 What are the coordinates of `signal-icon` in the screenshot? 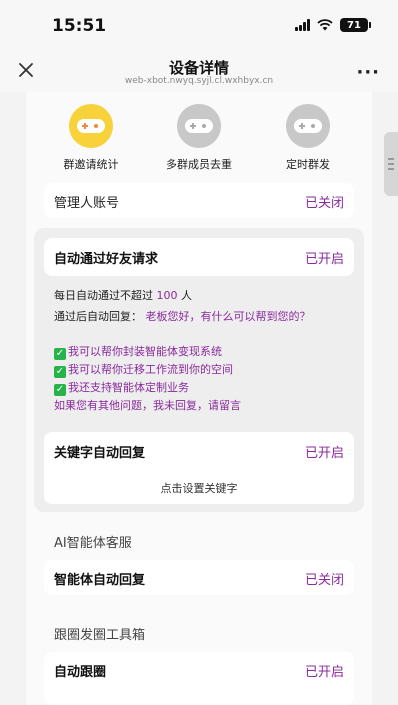 It's located at (302, 25).